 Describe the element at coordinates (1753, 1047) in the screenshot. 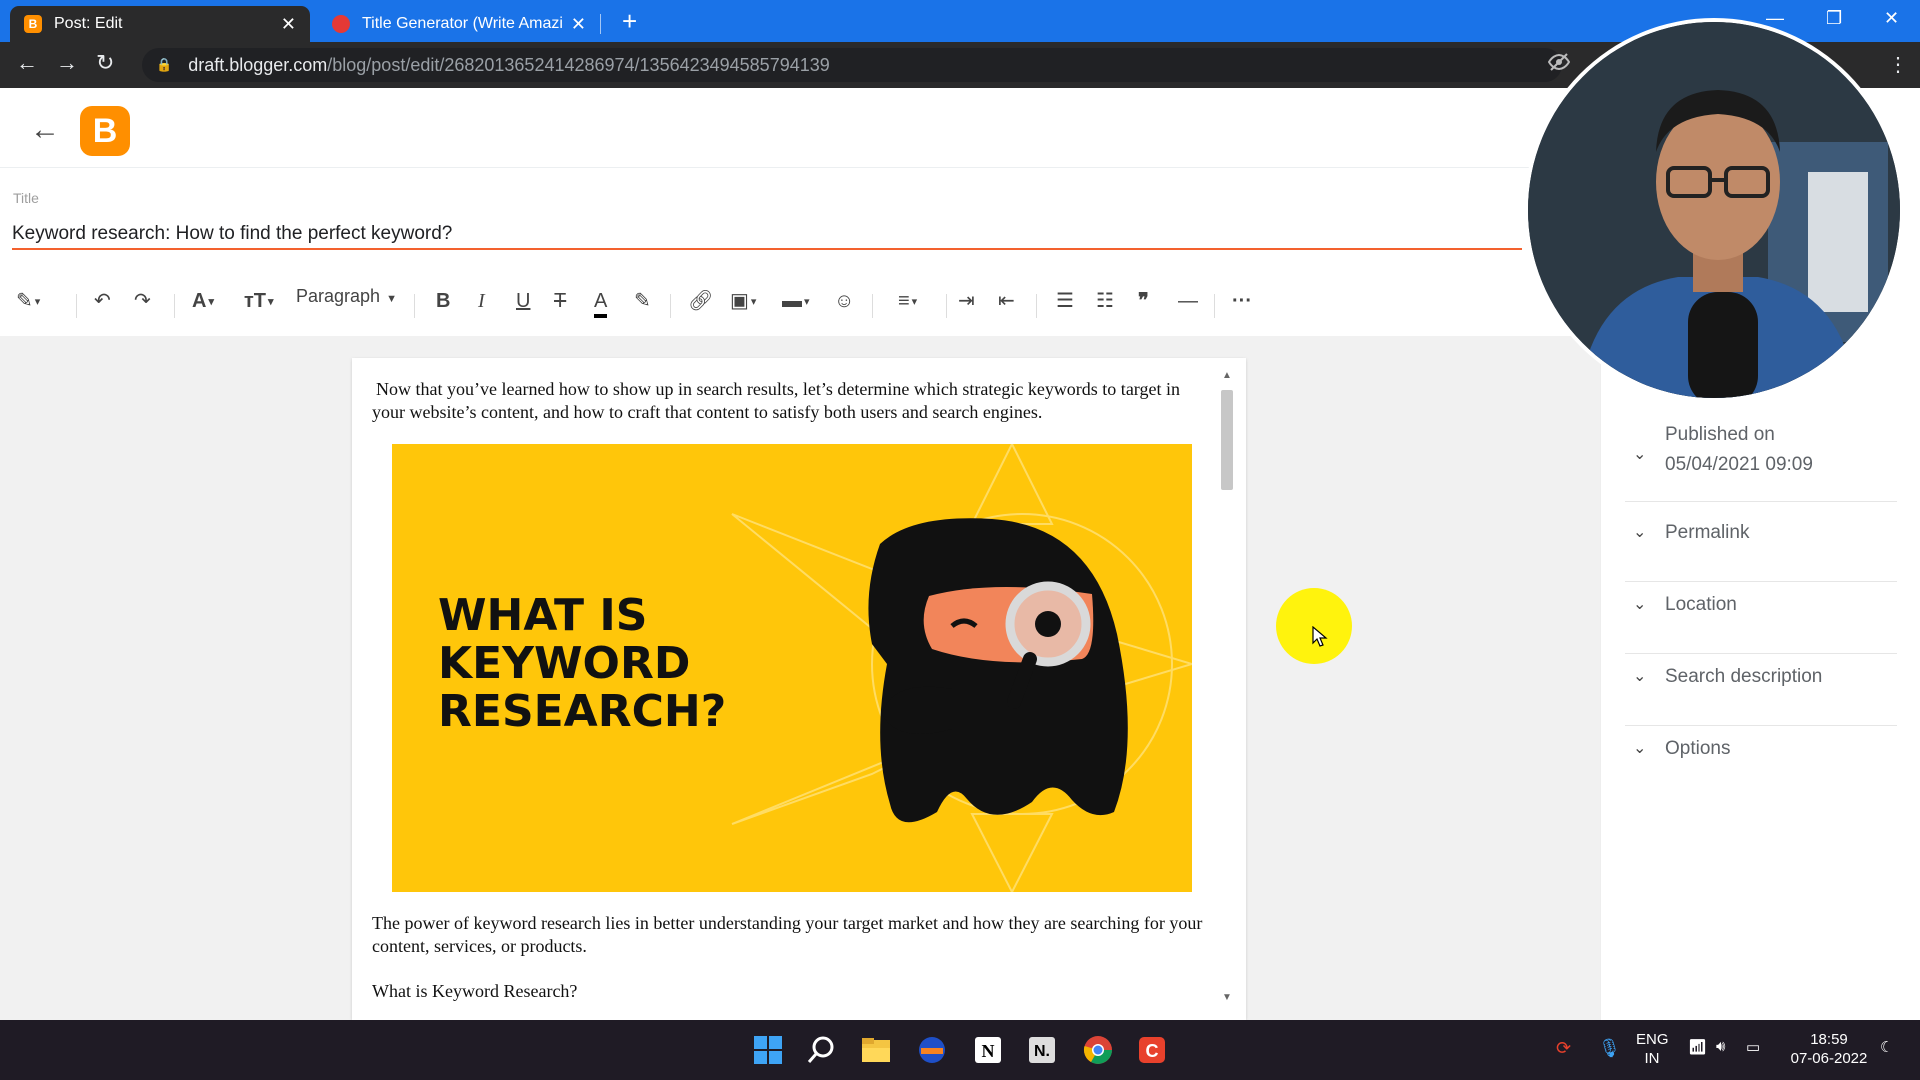

I see `battery-icon: ▭` at that location.